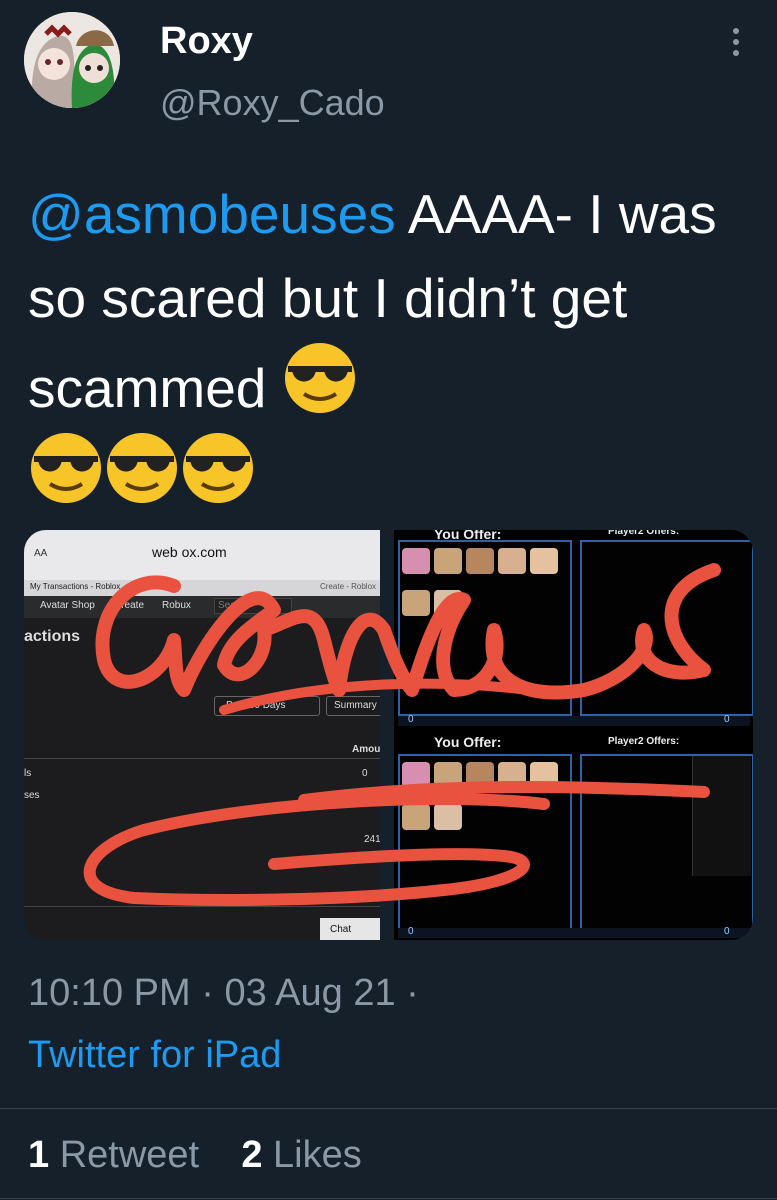 This screenshot has width=777, height=1200. Describe the element at coordinates (129, 1155) in the screenshot. I see `retweet-label: Retweet` at that location.